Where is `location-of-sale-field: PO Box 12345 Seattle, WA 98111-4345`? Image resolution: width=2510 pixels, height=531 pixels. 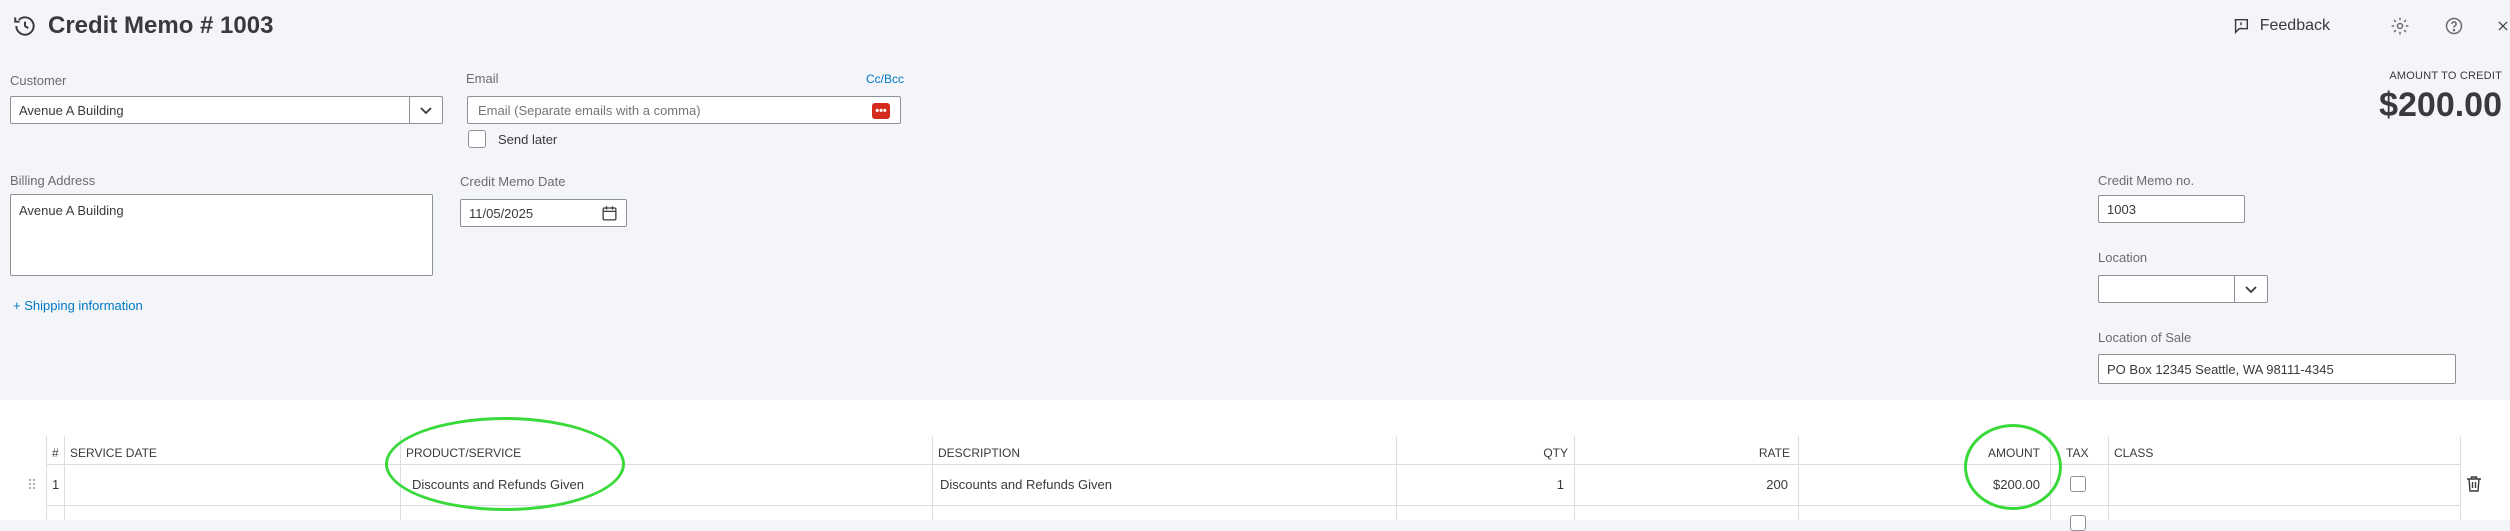 location-of-sale-field: PO Box 12345 Seattle, WA 98111-4345 is located at coordinates (2277, 369).